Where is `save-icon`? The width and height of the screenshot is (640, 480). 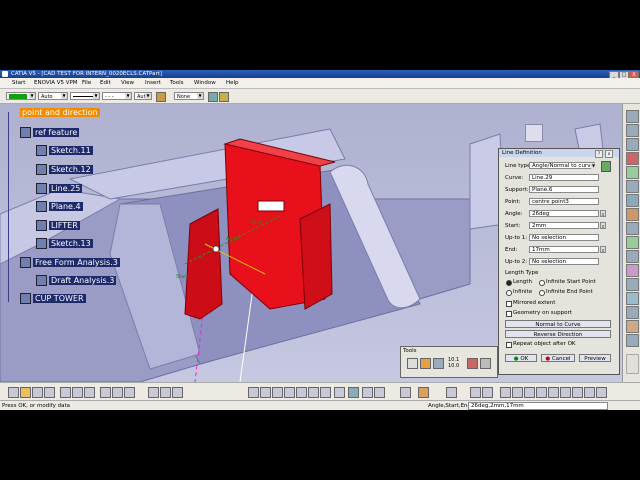 save-icon is located at coordinates (37, 392).